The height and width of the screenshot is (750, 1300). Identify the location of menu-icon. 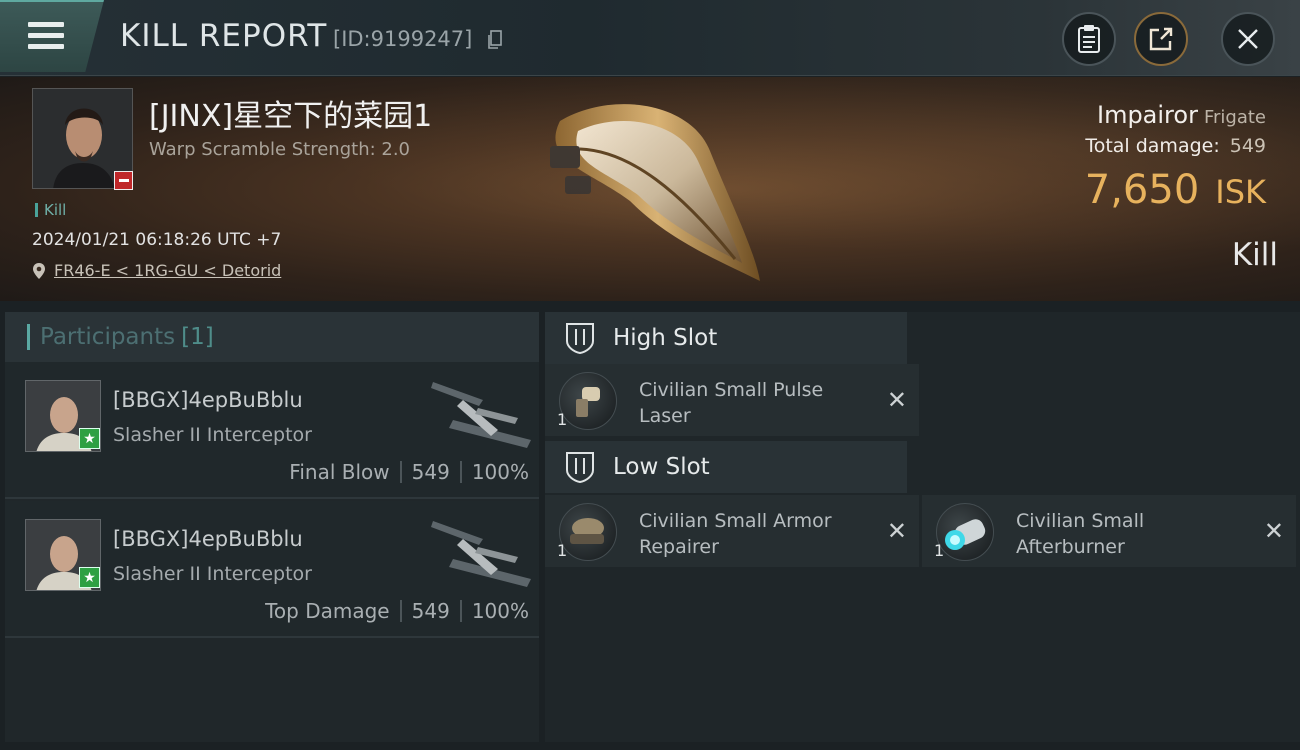
(46, 36).